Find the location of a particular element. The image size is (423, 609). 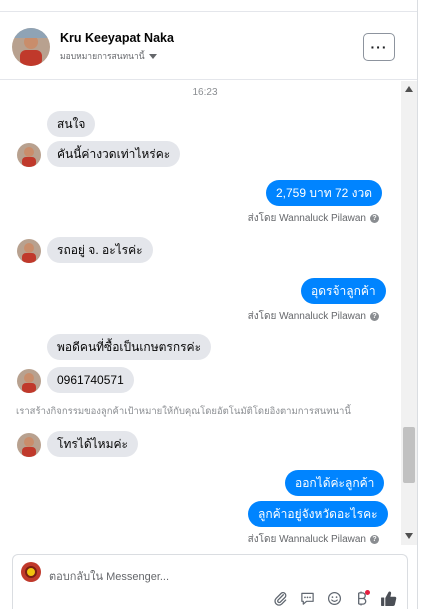

assign-conversation-label: มอบหมายการสนทนานี้ is located at coordinates (102, 56).